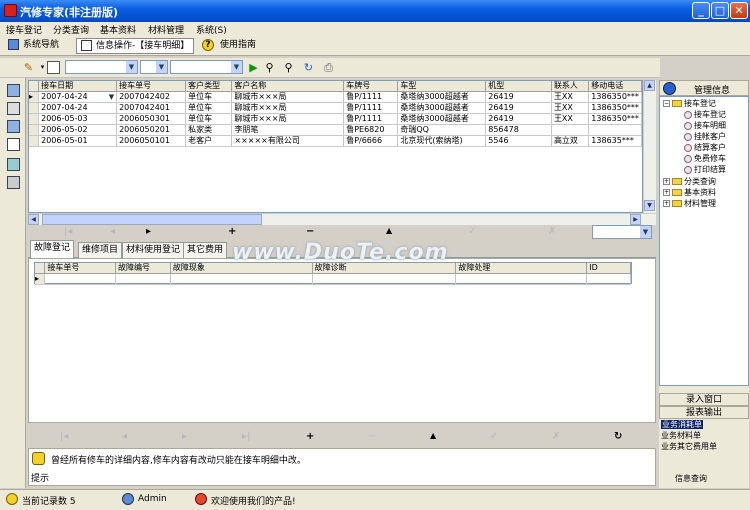 This screenshot has width=750, height=510. I want to click on scissors-icon, so click(13, 108).